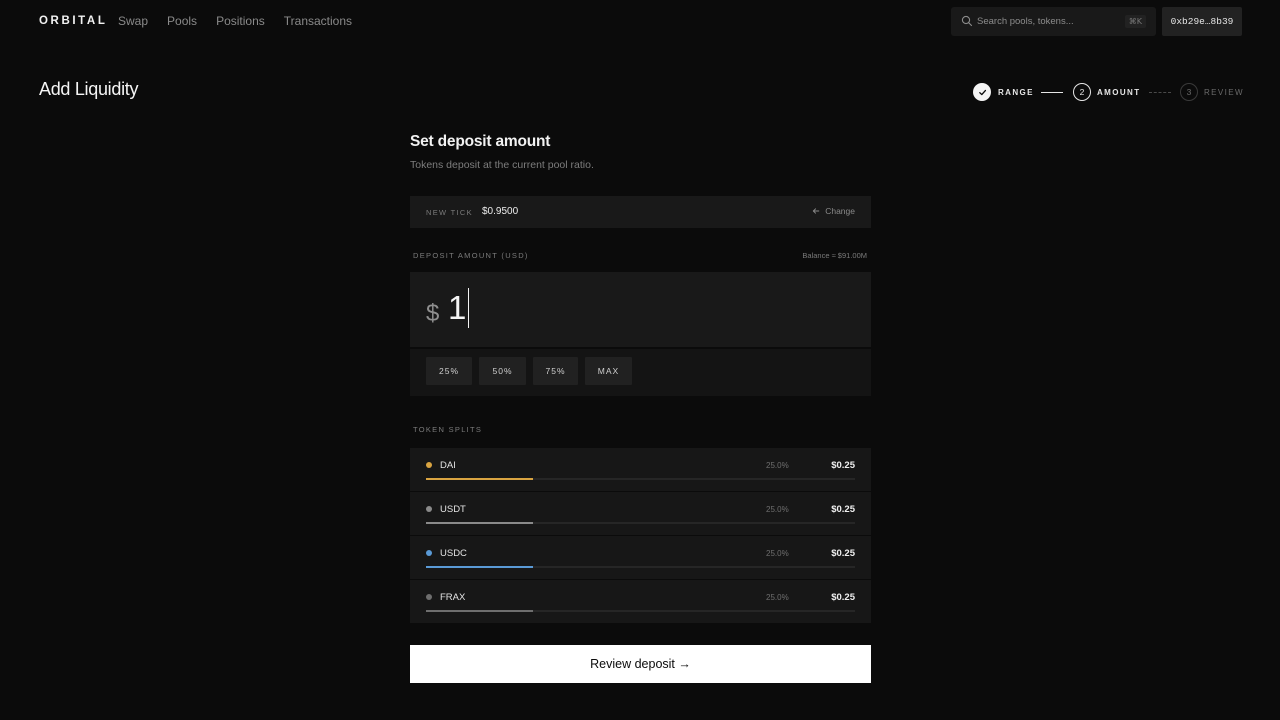 The height and width of the screenshot is (720, 1280). What do you see at coordinates (448, 465) in the screenshot?
I see `token-name: DAI` at bounding box center [448, 465].